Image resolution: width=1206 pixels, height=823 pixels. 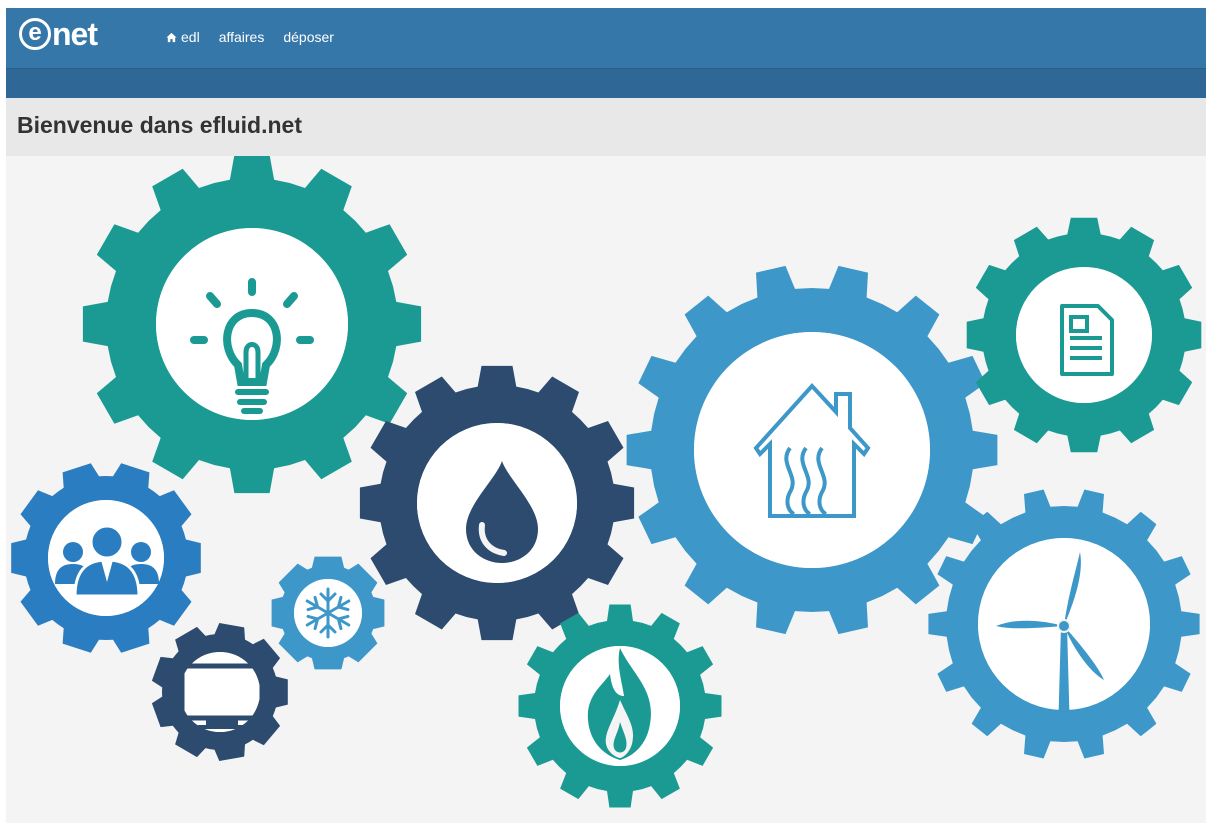 I want to click on logo-wordmark: net, so click(x=75, y=34).